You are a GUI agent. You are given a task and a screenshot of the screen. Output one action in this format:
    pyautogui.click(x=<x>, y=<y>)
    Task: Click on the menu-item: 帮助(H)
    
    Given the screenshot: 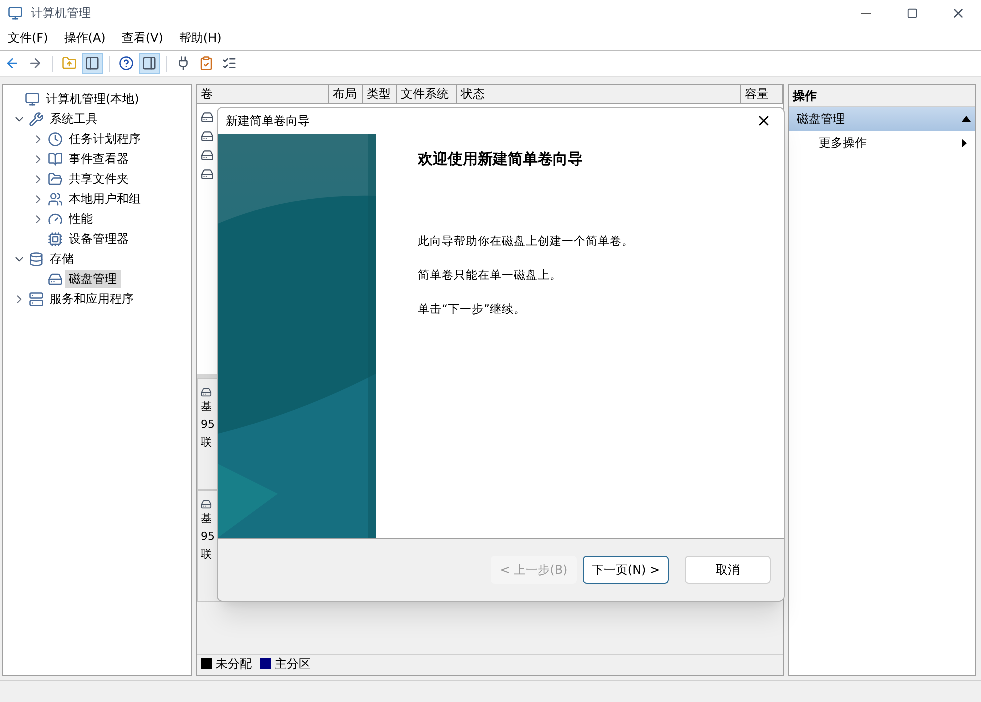 What is the action you would take?
    pyautogui.click(x=200, y=38)
    